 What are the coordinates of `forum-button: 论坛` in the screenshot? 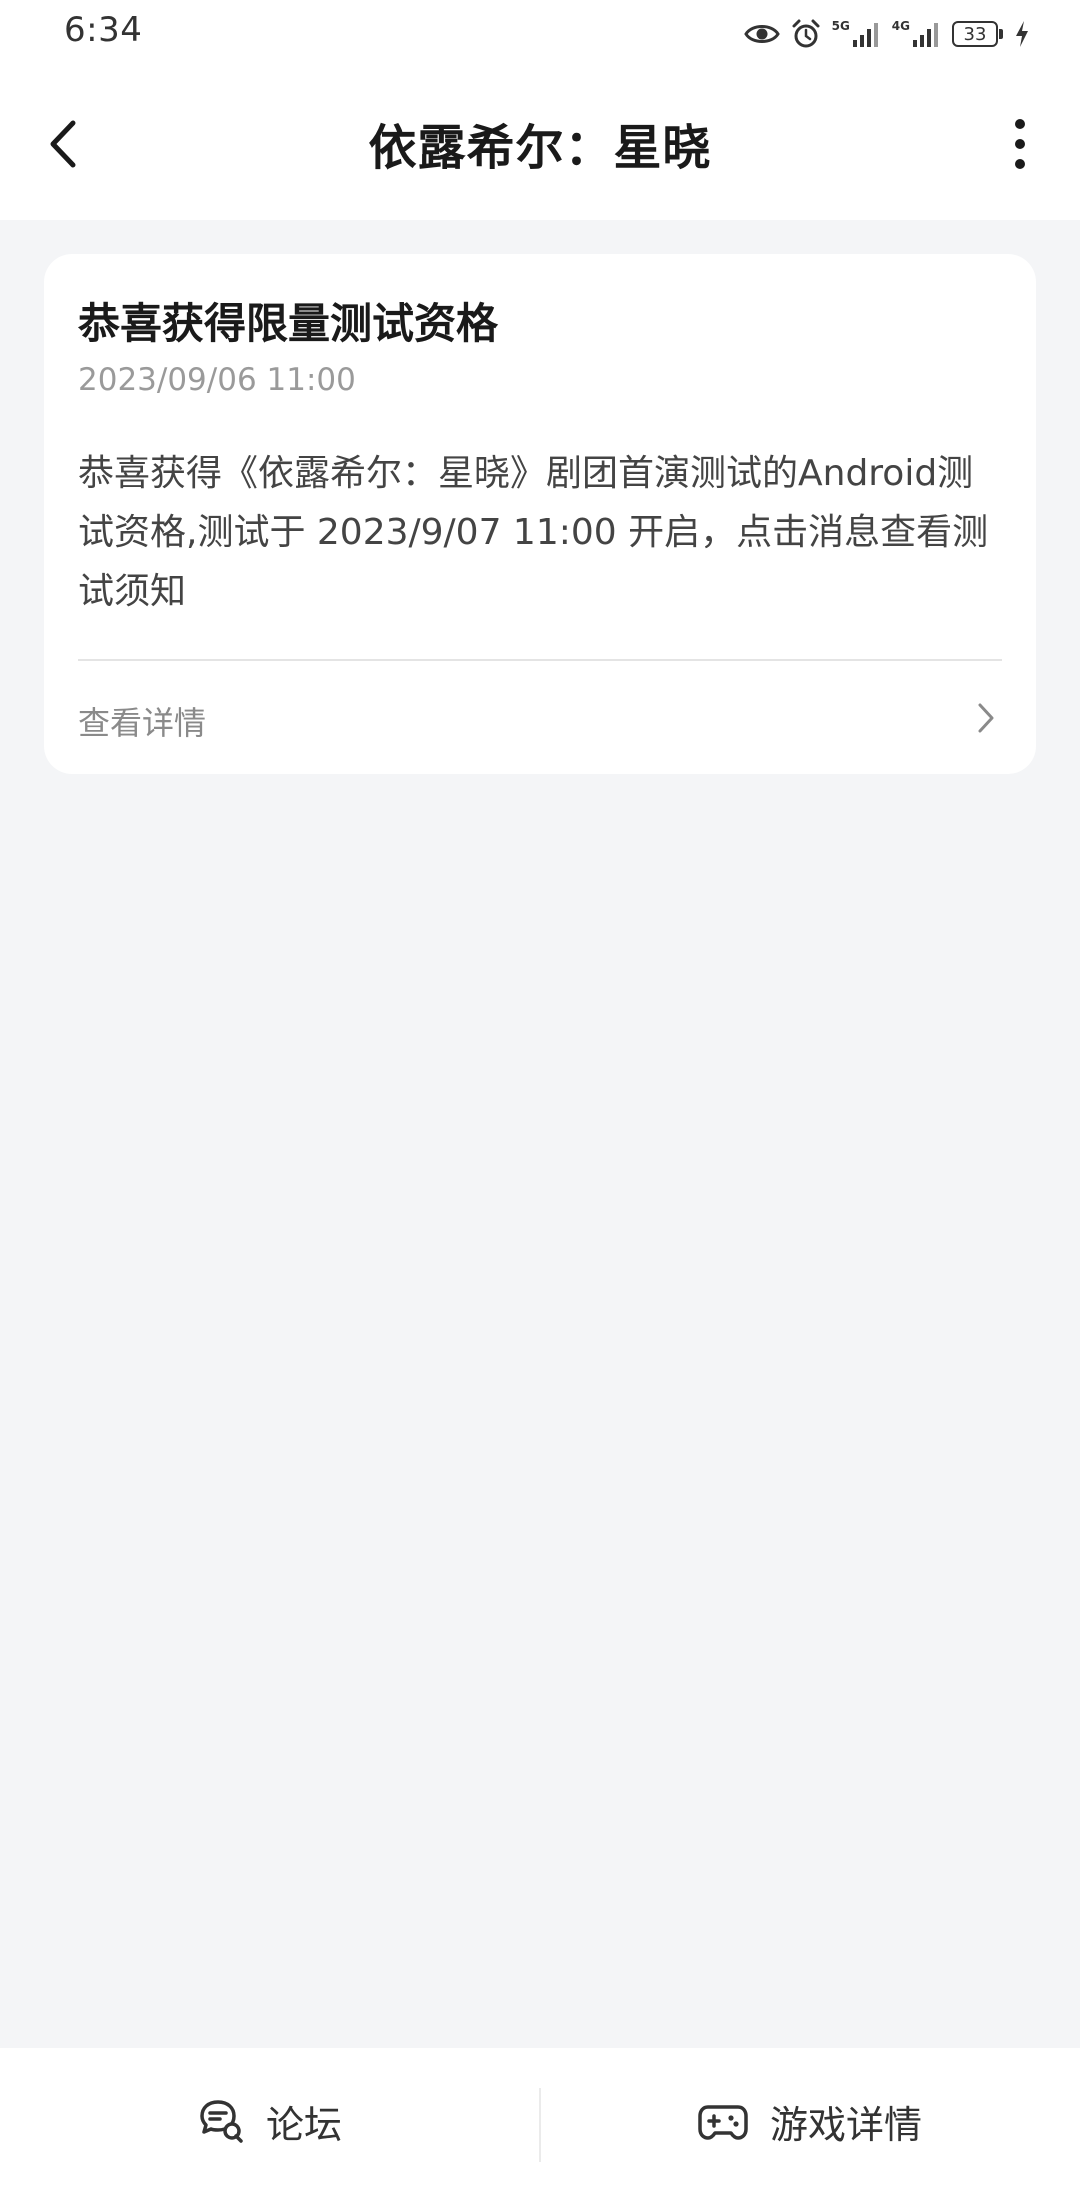 It's located at (270, 2126).